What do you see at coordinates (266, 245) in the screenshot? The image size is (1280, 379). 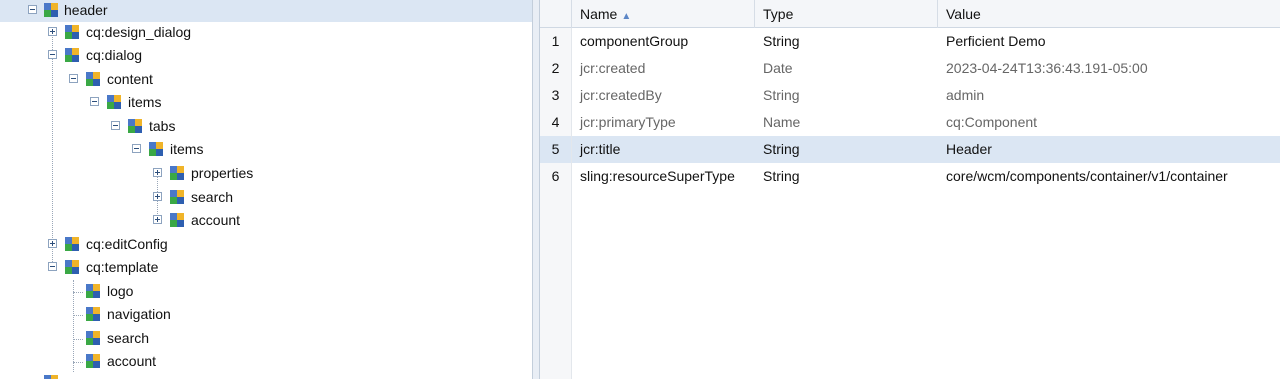 I see `tree-node-cq-editconfig: cq:editConfig` at bounding box center [266, 245].